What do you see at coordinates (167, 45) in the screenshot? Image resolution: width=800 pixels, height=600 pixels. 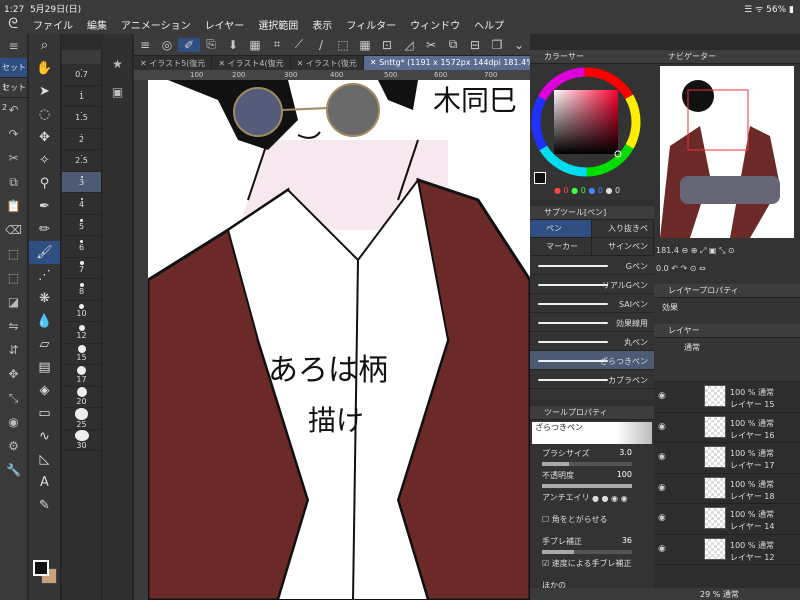 I see `shortcut-icon: ◎` at bounding box center [167, 45].